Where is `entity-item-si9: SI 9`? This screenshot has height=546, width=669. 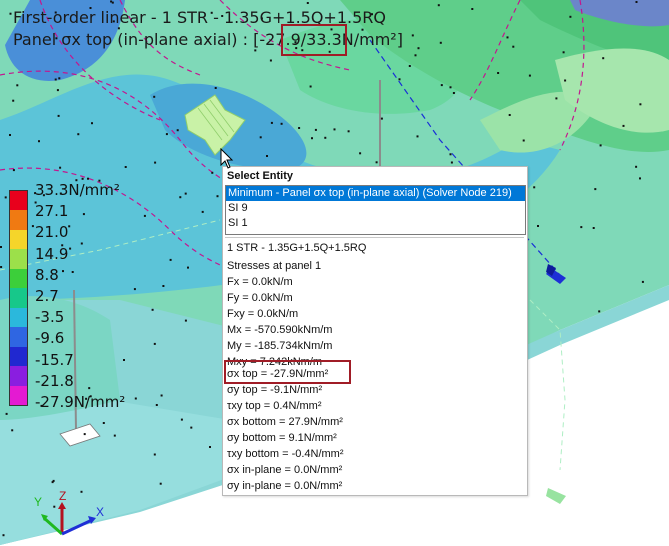 entity-item-si9: SI 9 is located at coordinates (375, 208).